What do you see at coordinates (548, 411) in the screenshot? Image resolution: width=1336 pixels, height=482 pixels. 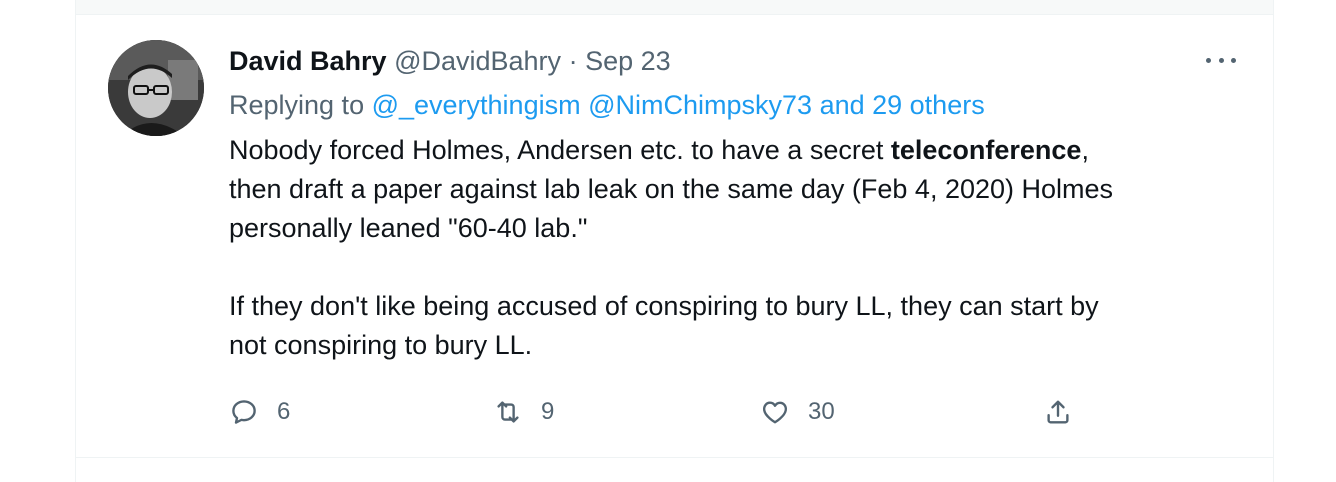 I see `retweet-count: 9` at bounding box center [548, 411].